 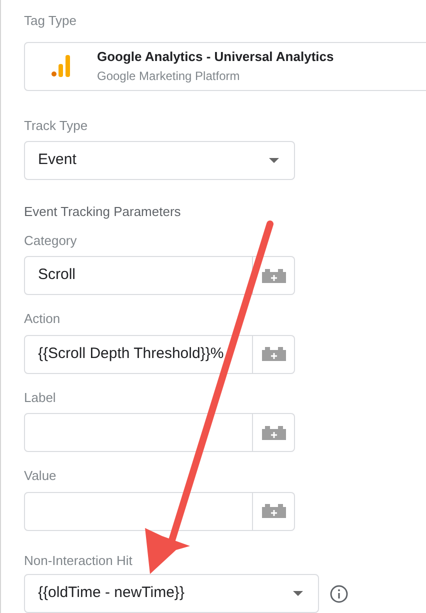 What do you see at coordinates (169, 76) in the screenshot?
I see `tag-type-vendor: Google Marketing Platform` at bounding box center [169, 76].